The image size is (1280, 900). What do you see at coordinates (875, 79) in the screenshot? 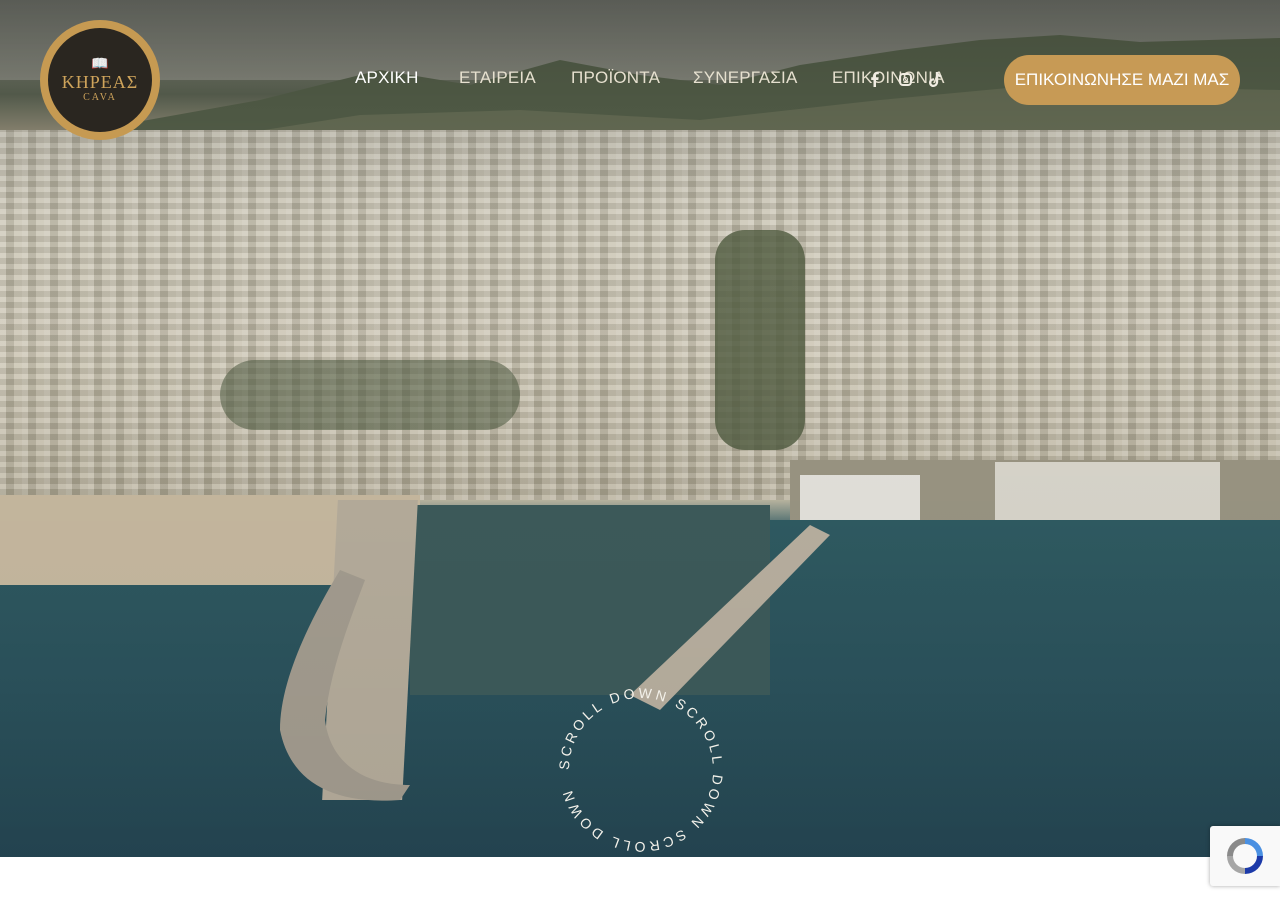
I see `facebook-icon` at bounding box center [875, 79].